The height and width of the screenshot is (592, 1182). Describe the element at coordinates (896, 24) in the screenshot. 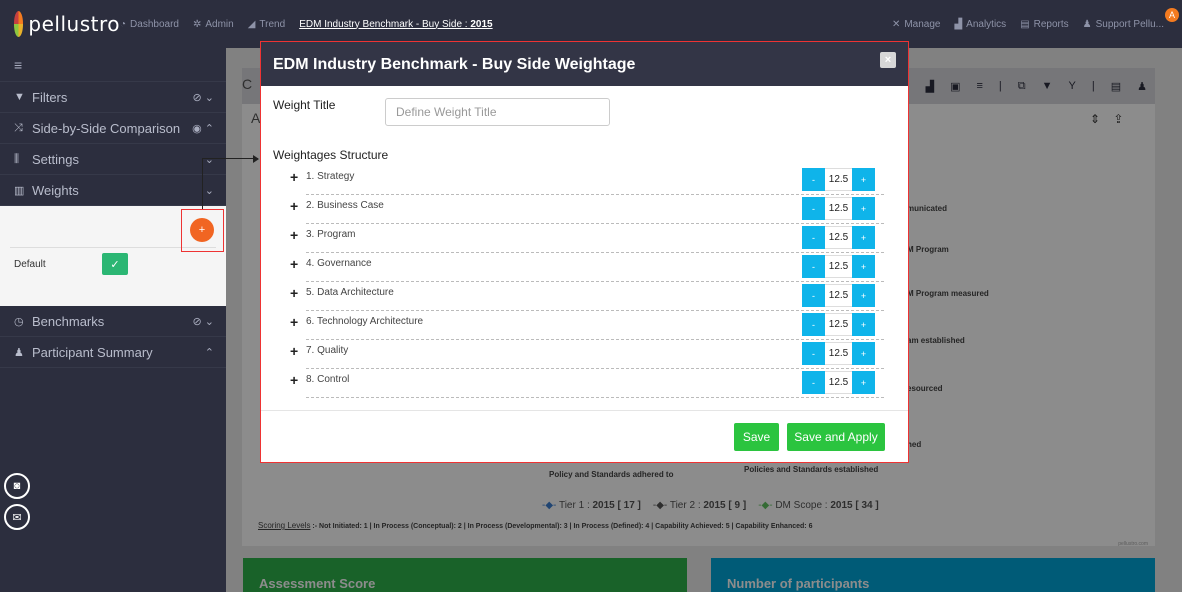

I see `tools-icon: ✕` at that location.